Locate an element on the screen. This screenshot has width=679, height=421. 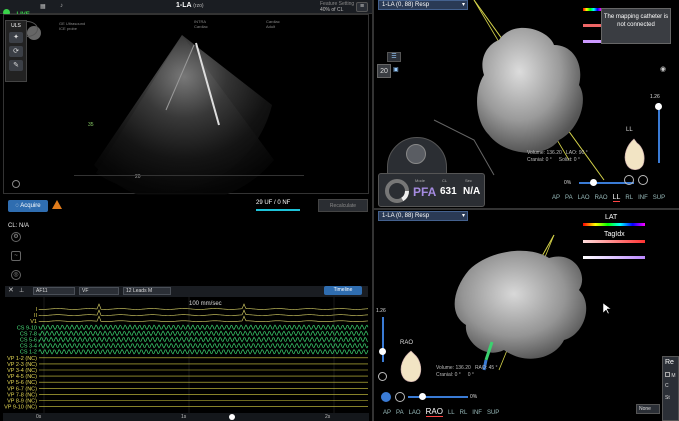
speaker-icon: ♪ is located at coordinates (61, 6).